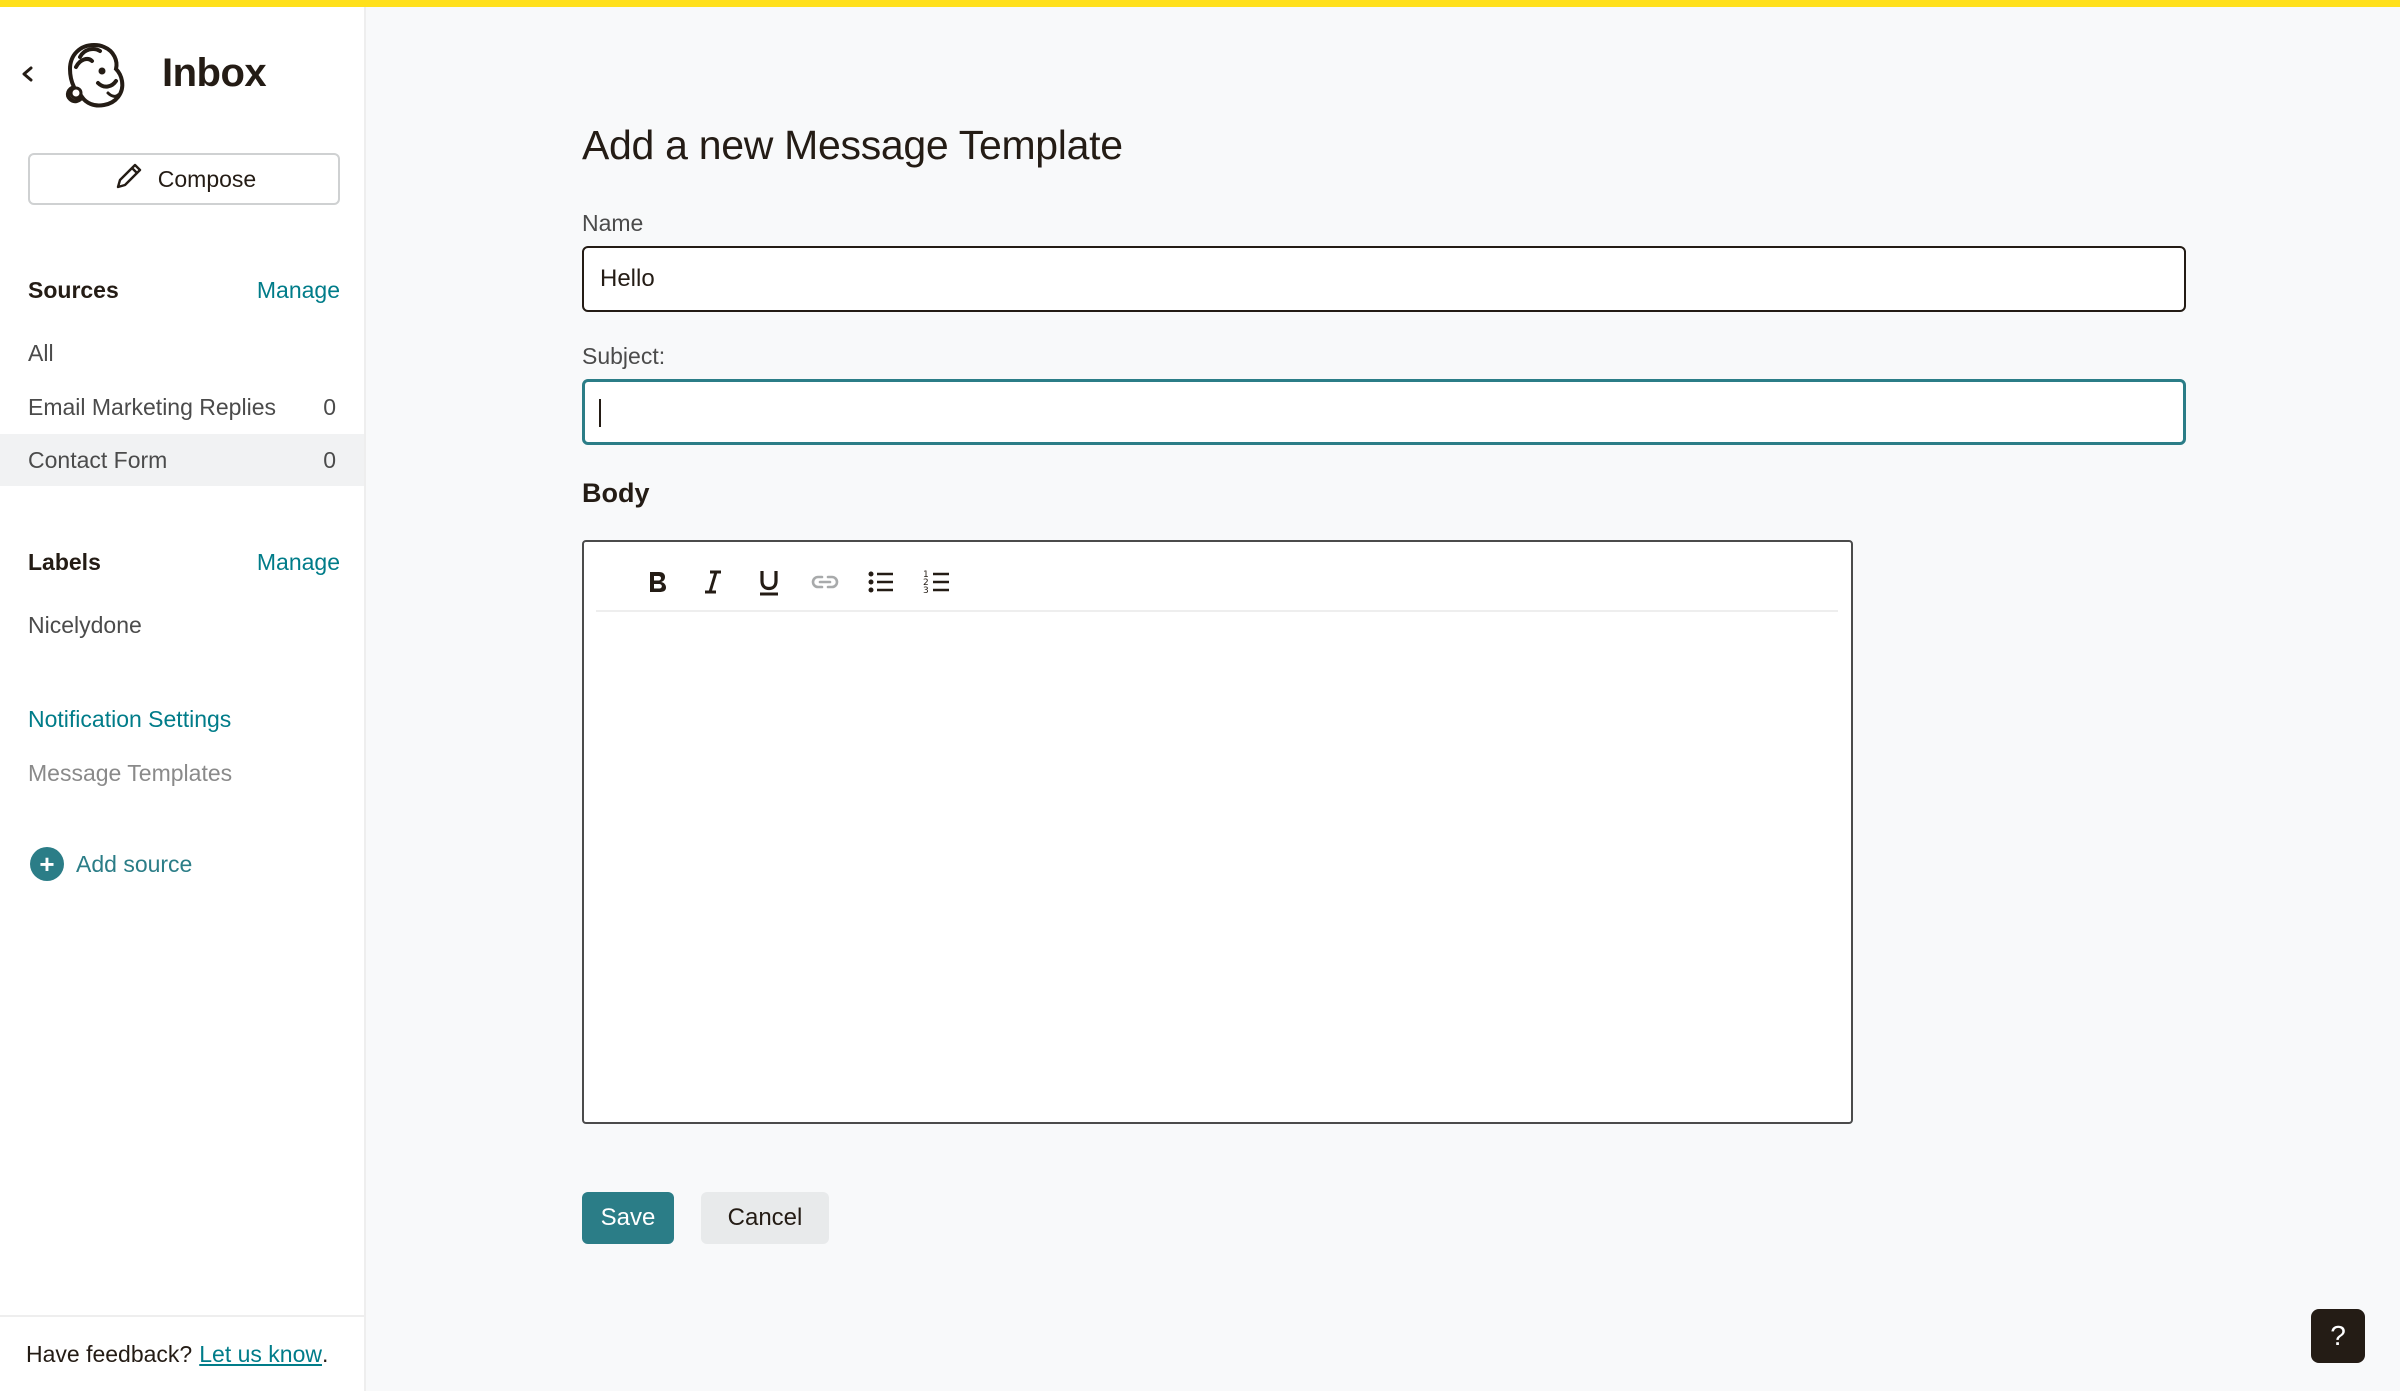 The height and width of the screenshot is (1391, 2400). What do you see at coordinates (1384, 412) in the screenshot?
I see `subject-input` at bounding box center [1384, 412].